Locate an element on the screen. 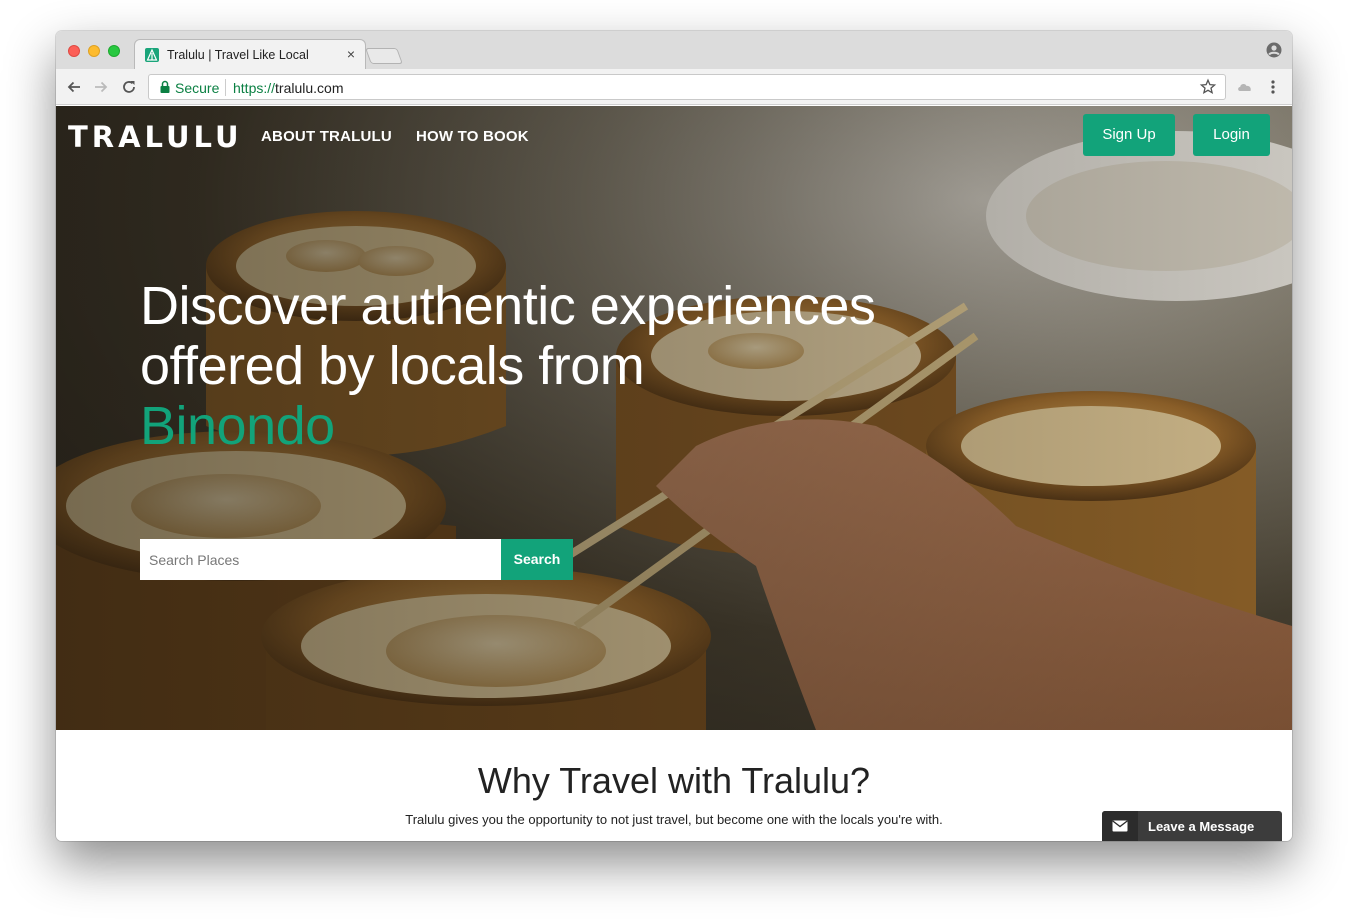 The image size is (1348, 921). hero-place-name: Binondo is located at coordinates (237, 426).